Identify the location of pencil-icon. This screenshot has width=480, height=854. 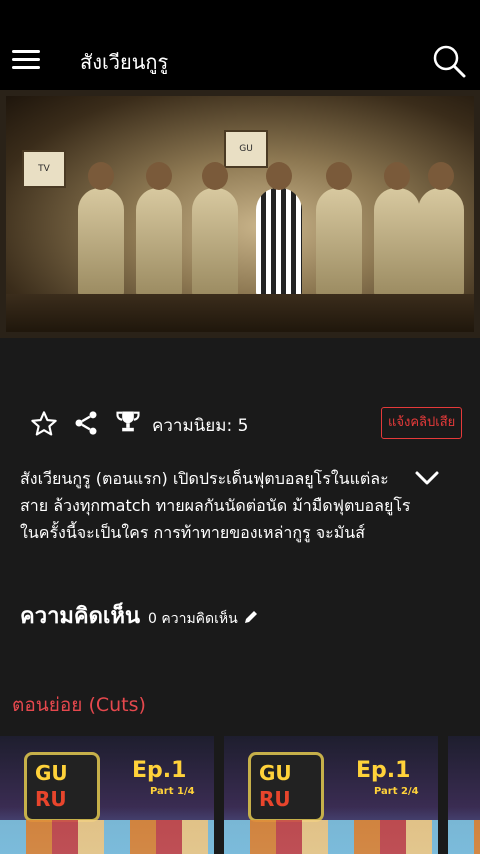
(251, 617).